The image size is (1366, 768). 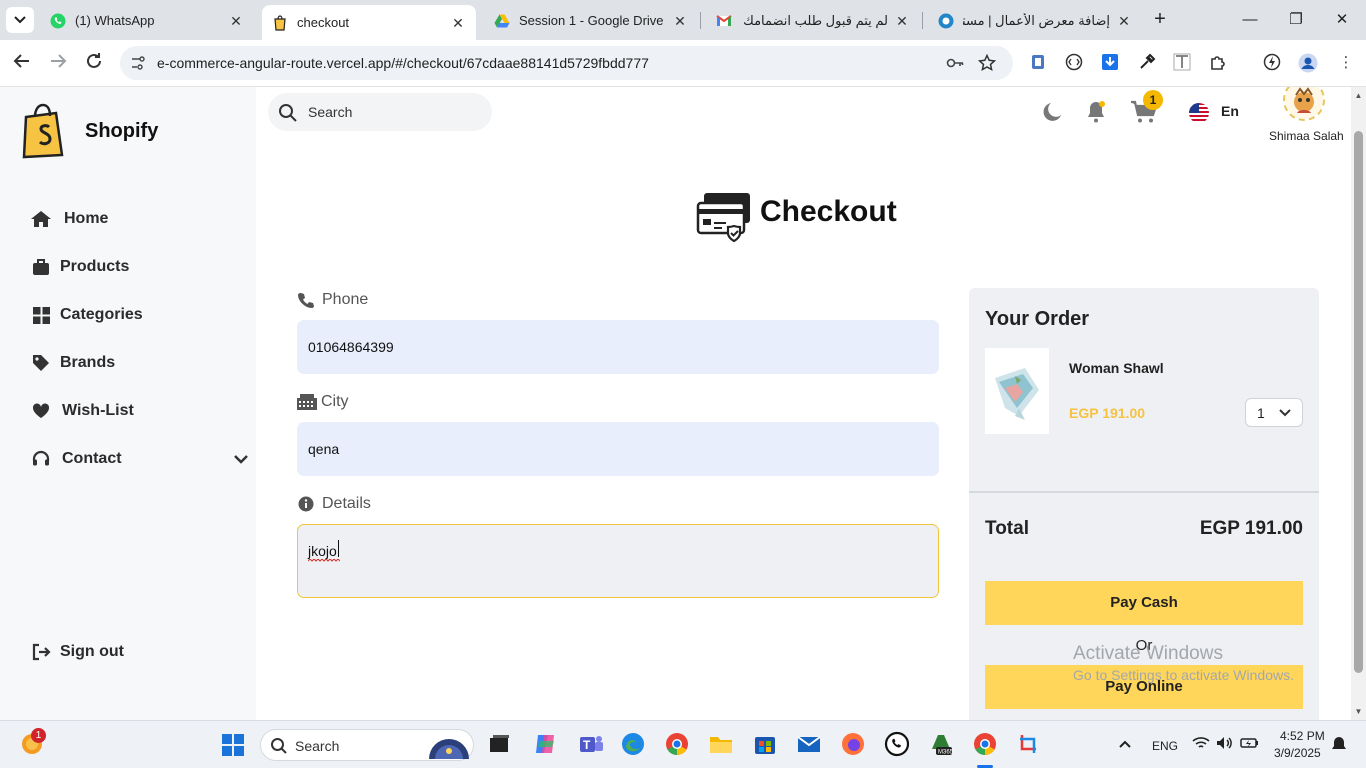 I want to click on teams-icon: T, so click(x=591, y=744).